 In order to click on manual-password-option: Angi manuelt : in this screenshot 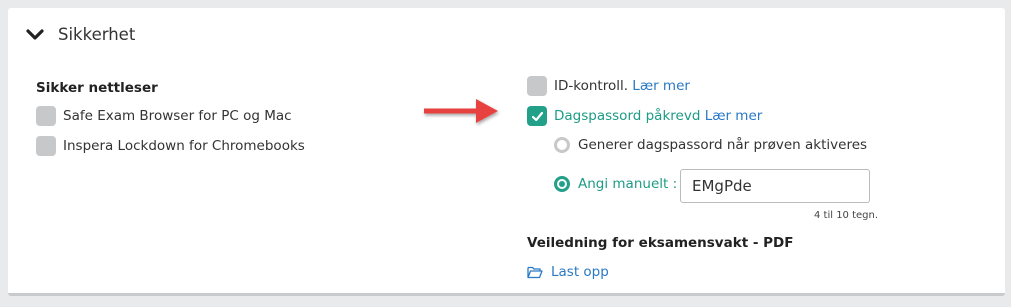, I will do `click(615, 184)`.